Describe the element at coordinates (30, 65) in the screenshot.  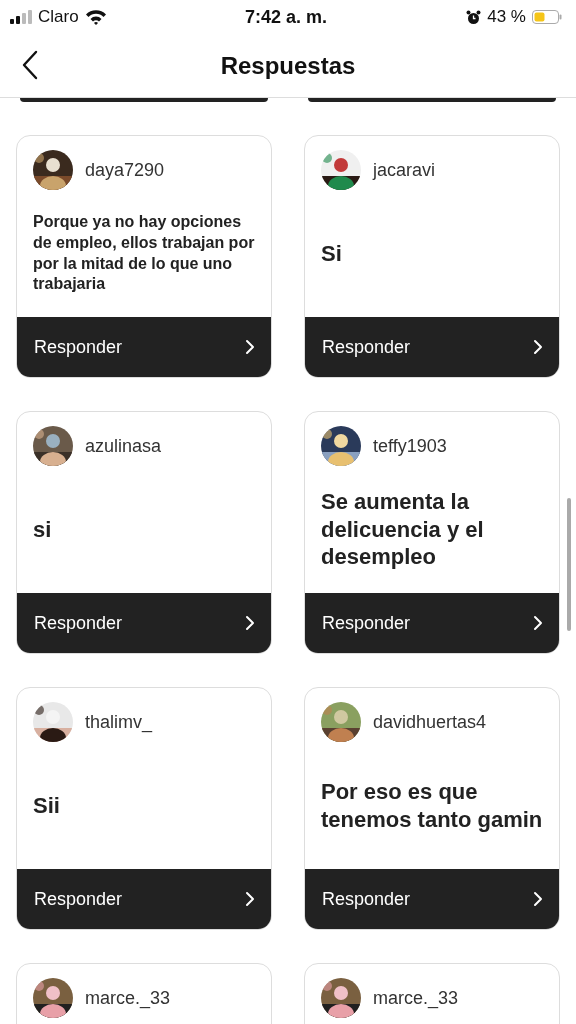
I see `back-button` at that location.